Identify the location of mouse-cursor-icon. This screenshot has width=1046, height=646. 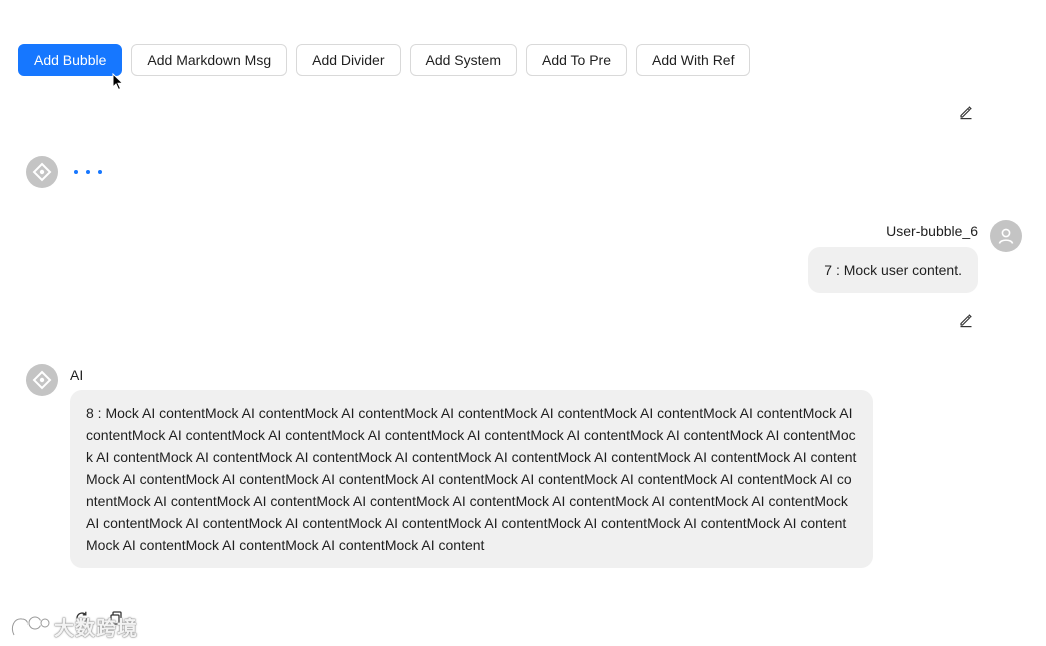
(118, 82).